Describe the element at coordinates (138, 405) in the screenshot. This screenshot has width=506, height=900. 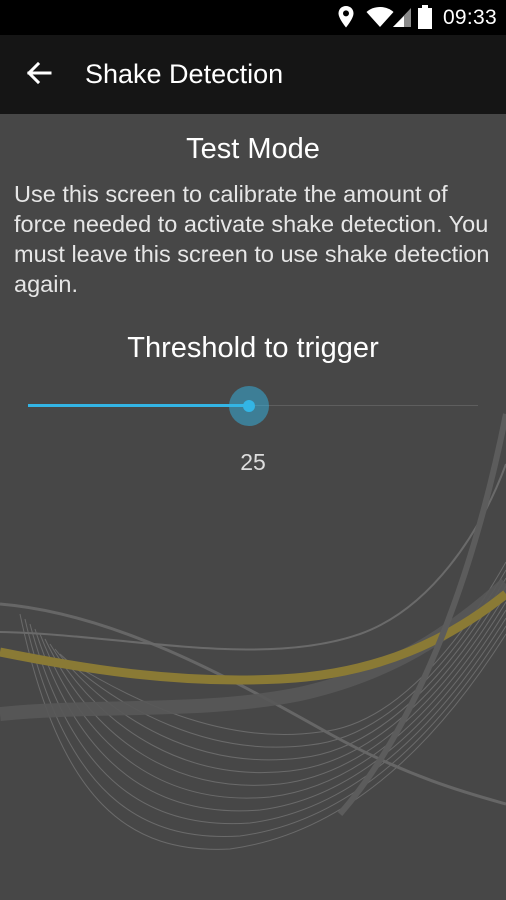
I see `slider-fill` at that location.